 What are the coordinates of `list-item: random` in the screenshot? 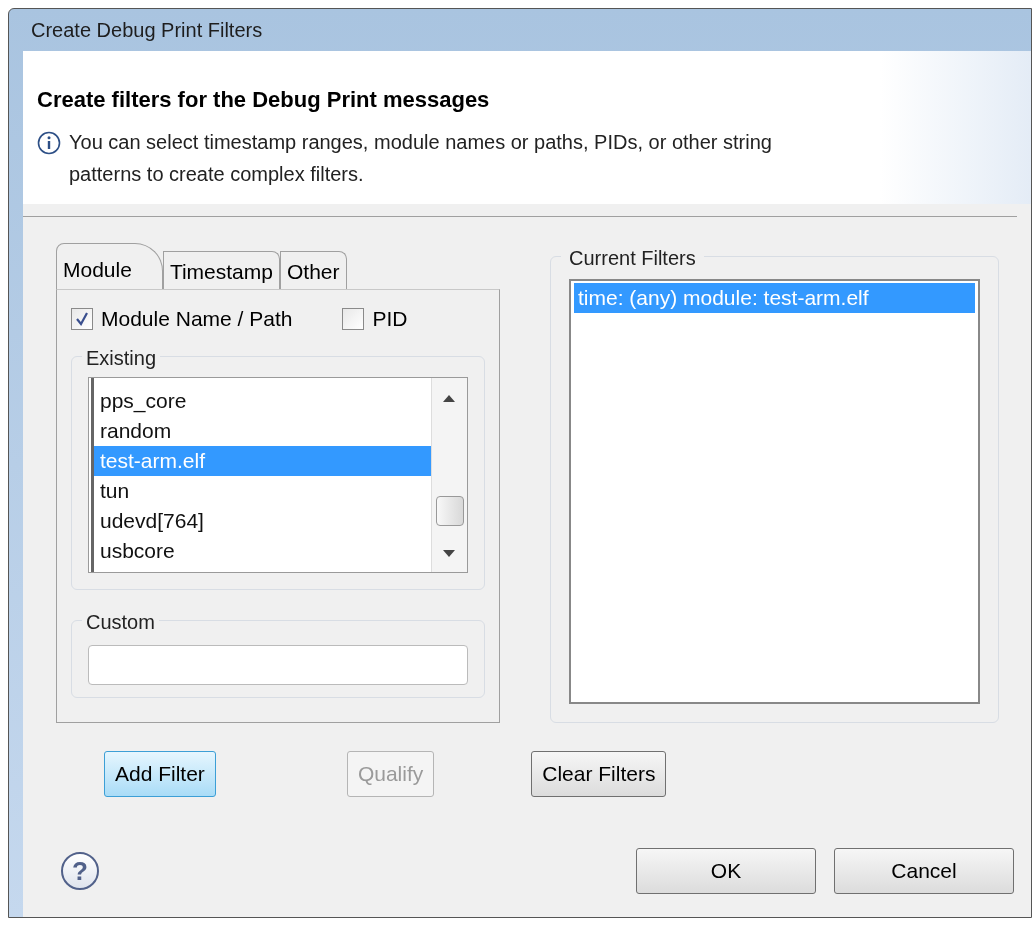 It's located at (262, 431).